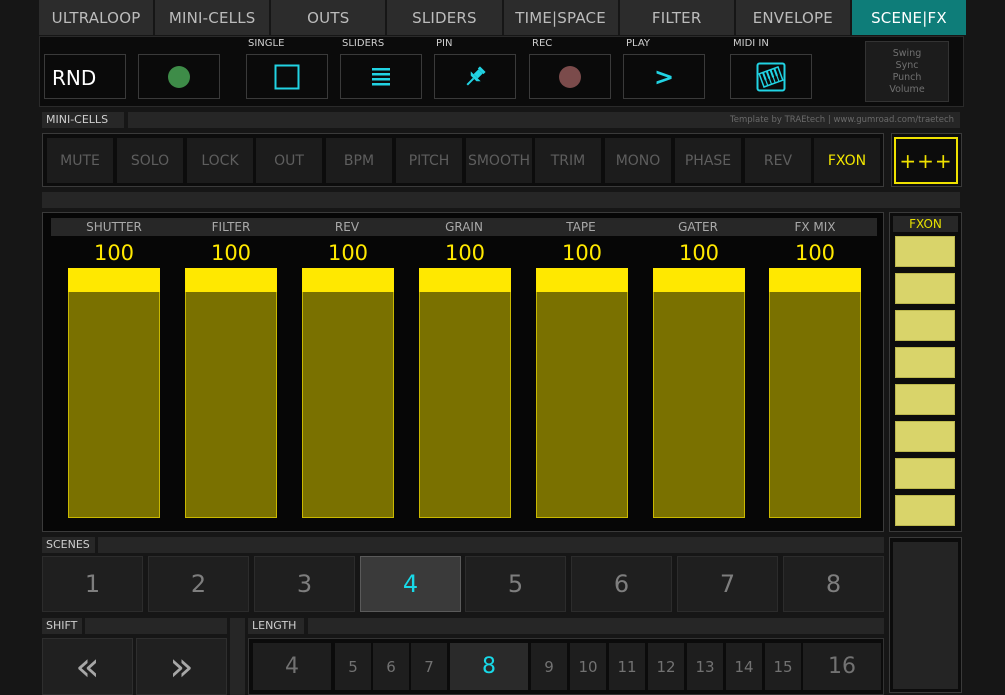  Describe the element at coordinates (908, 17) in the screenshot. I see `tab-scene-fx: SCENE|FX` at that location.